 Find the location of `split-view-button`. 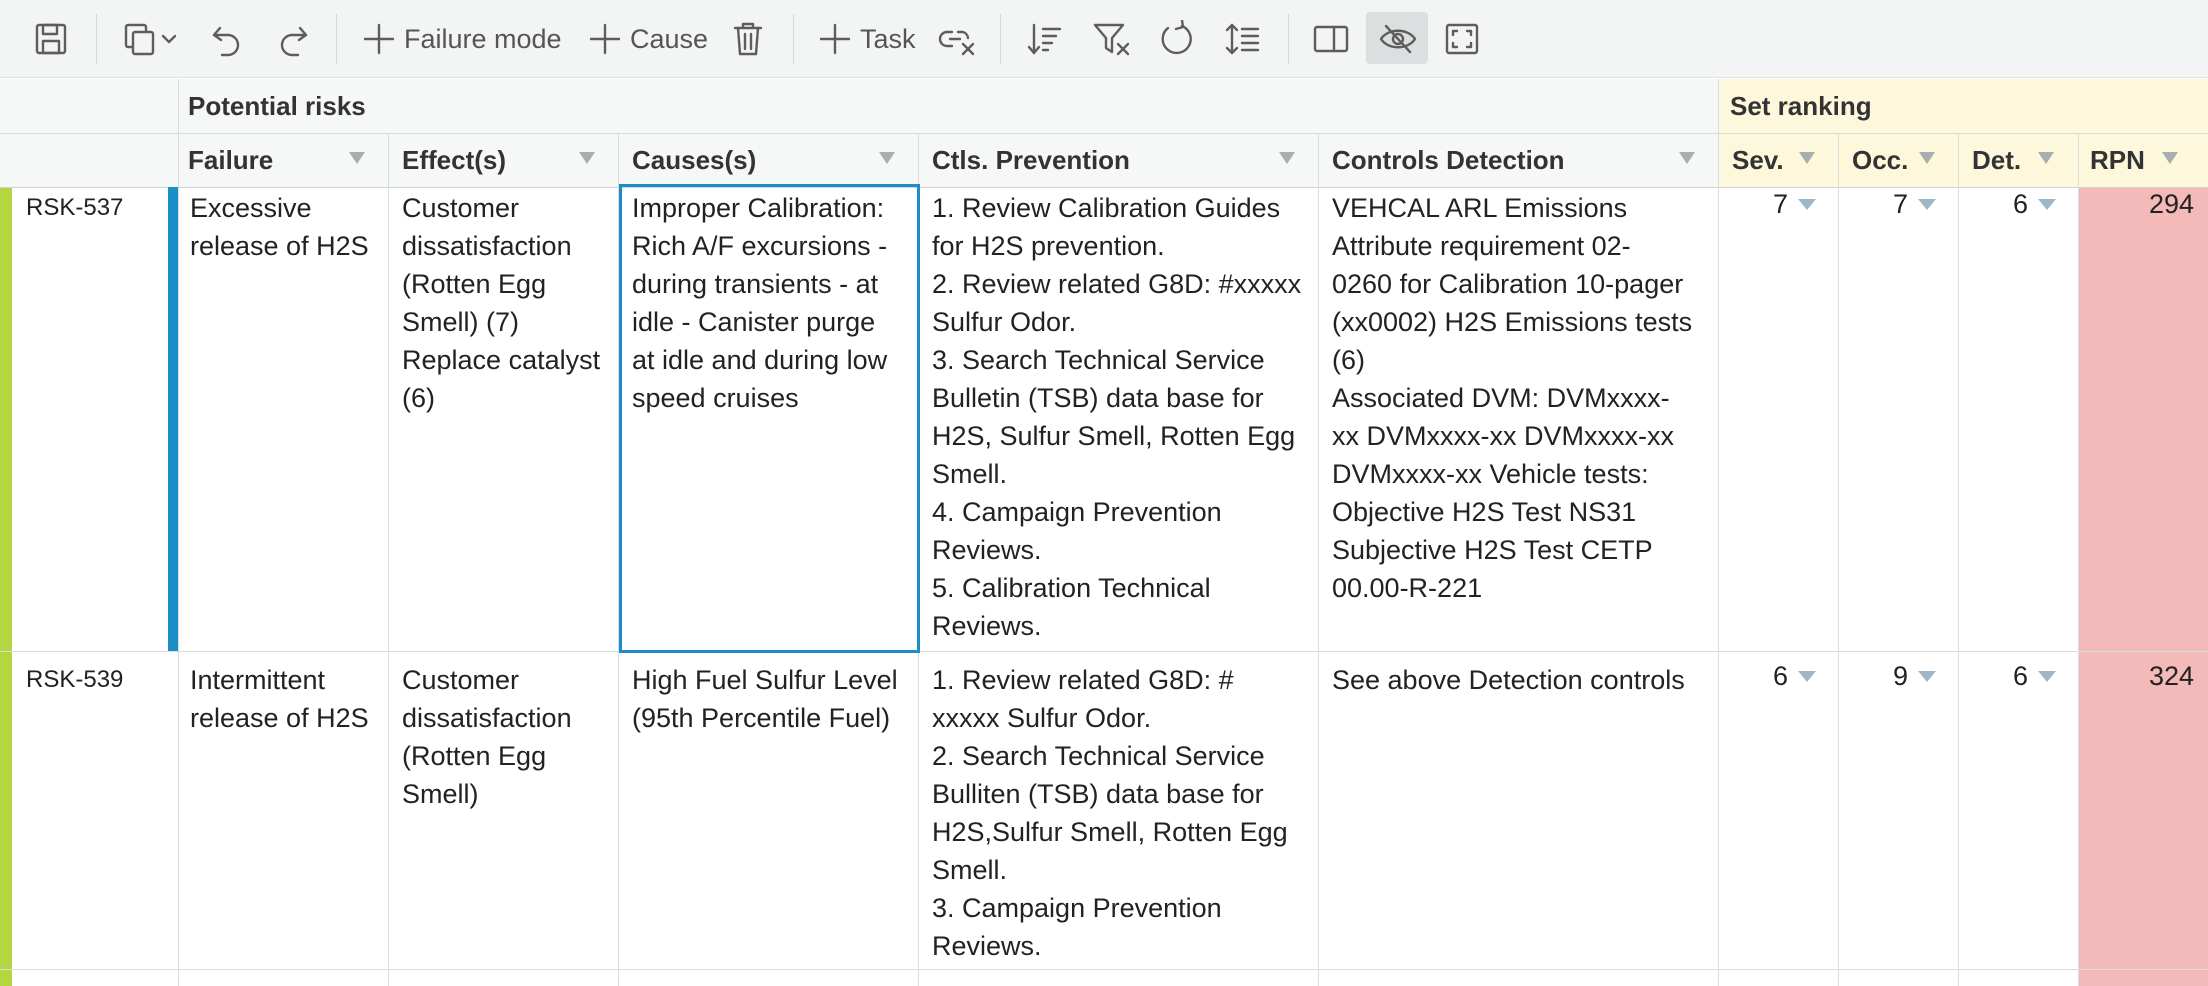

split-view-button is located at coordinates (1331, 39).